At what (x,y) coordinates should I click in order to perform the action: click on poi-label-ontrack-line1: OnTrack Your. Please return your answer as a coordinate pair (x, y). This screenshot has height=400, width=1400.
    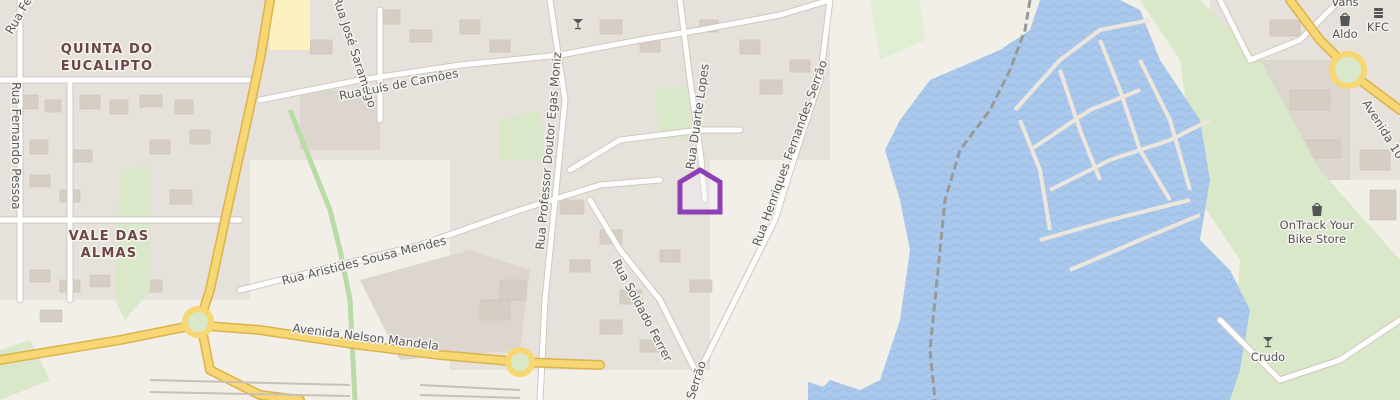
    Looking at the image, I should click on (1317, 225).